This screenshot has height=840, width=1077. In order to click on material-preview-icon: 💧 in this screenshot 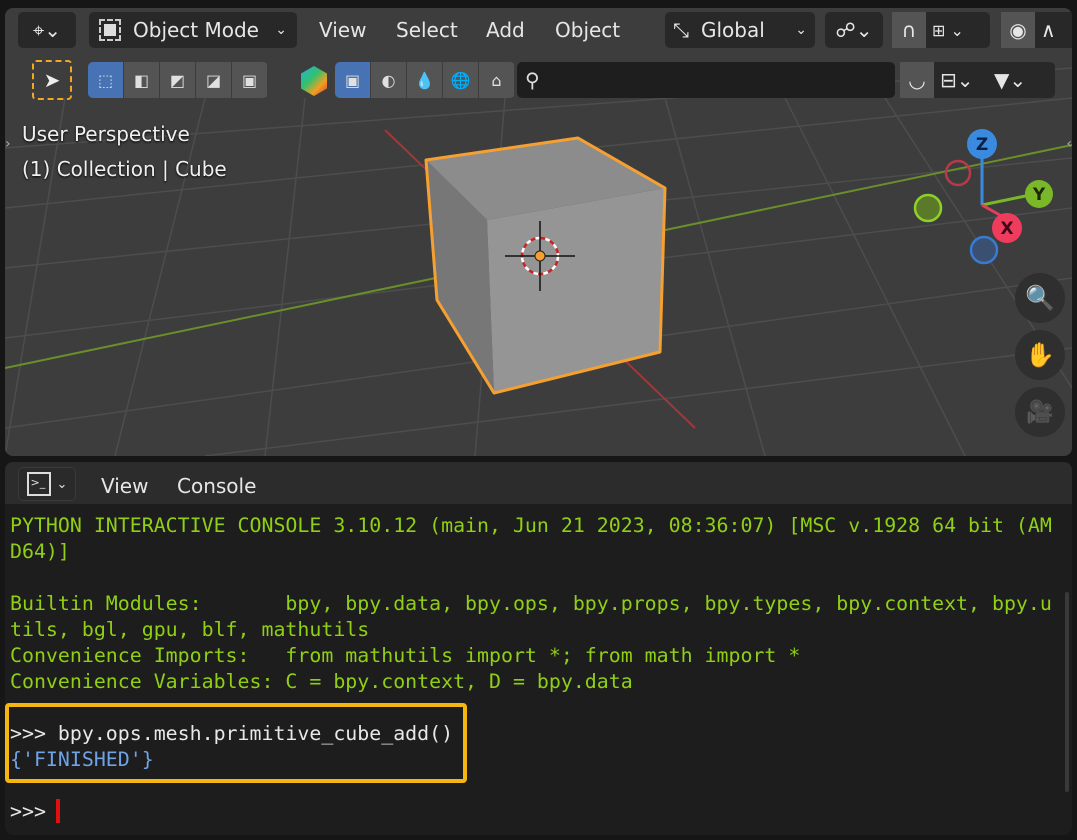, I will do `click(425, 80)`.